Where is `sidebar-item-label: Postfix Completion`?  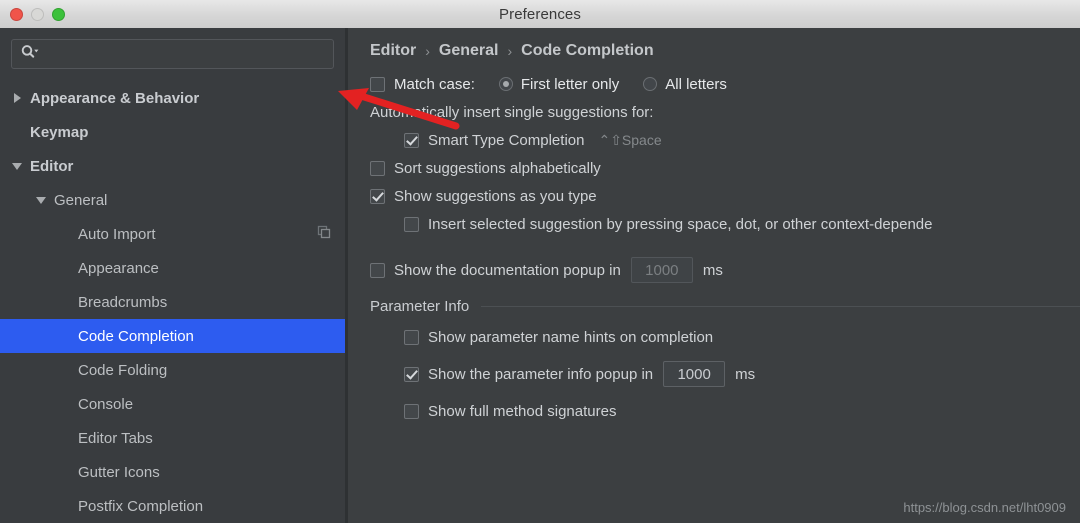 sidebar-item-label: Postfix Completion is located at coordinates (141, 506).